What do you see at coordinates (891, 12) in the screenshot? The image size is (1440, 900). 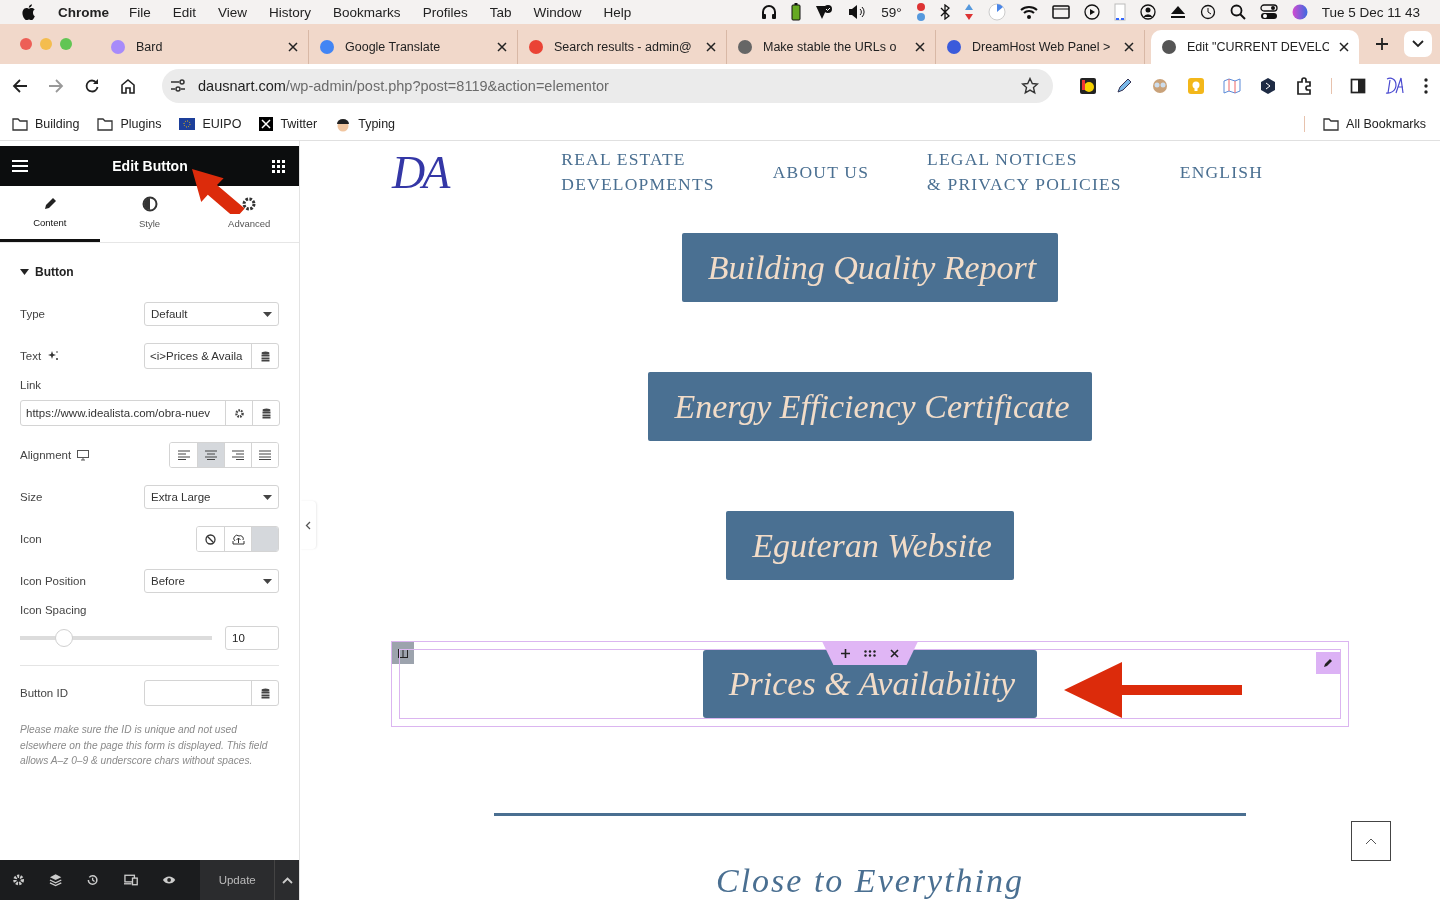 I see `temperature-text: 59°` at bounding box center [891, 12].